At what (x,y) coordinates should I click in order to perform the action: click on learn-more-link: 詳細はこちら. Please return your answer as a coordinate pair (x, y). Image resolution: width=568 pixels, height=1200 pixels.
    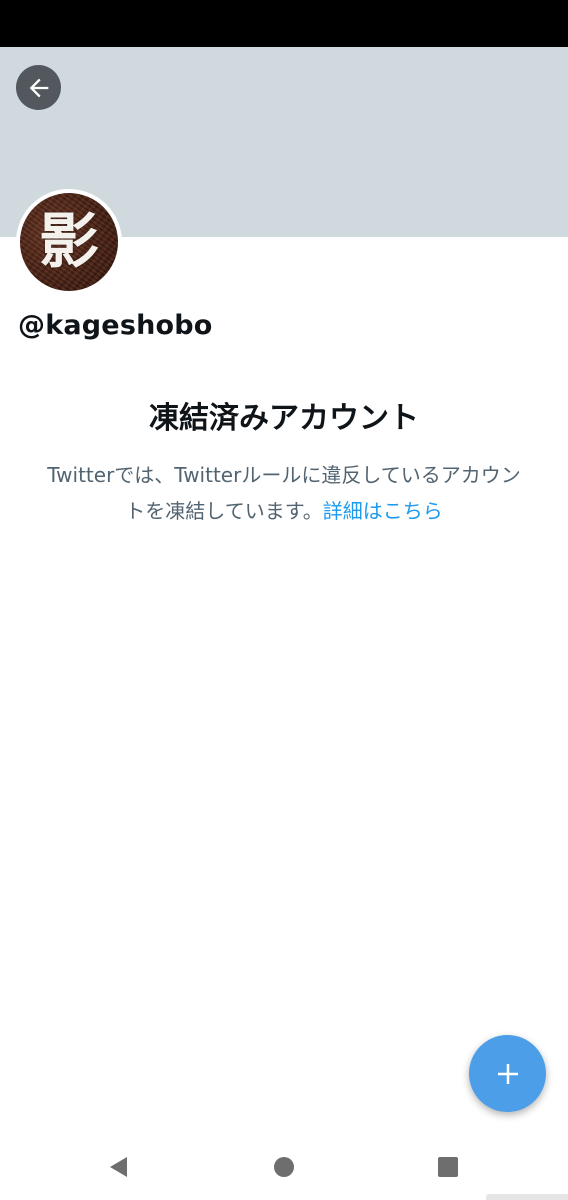
    Looking at the image, I should click on (383, 511).